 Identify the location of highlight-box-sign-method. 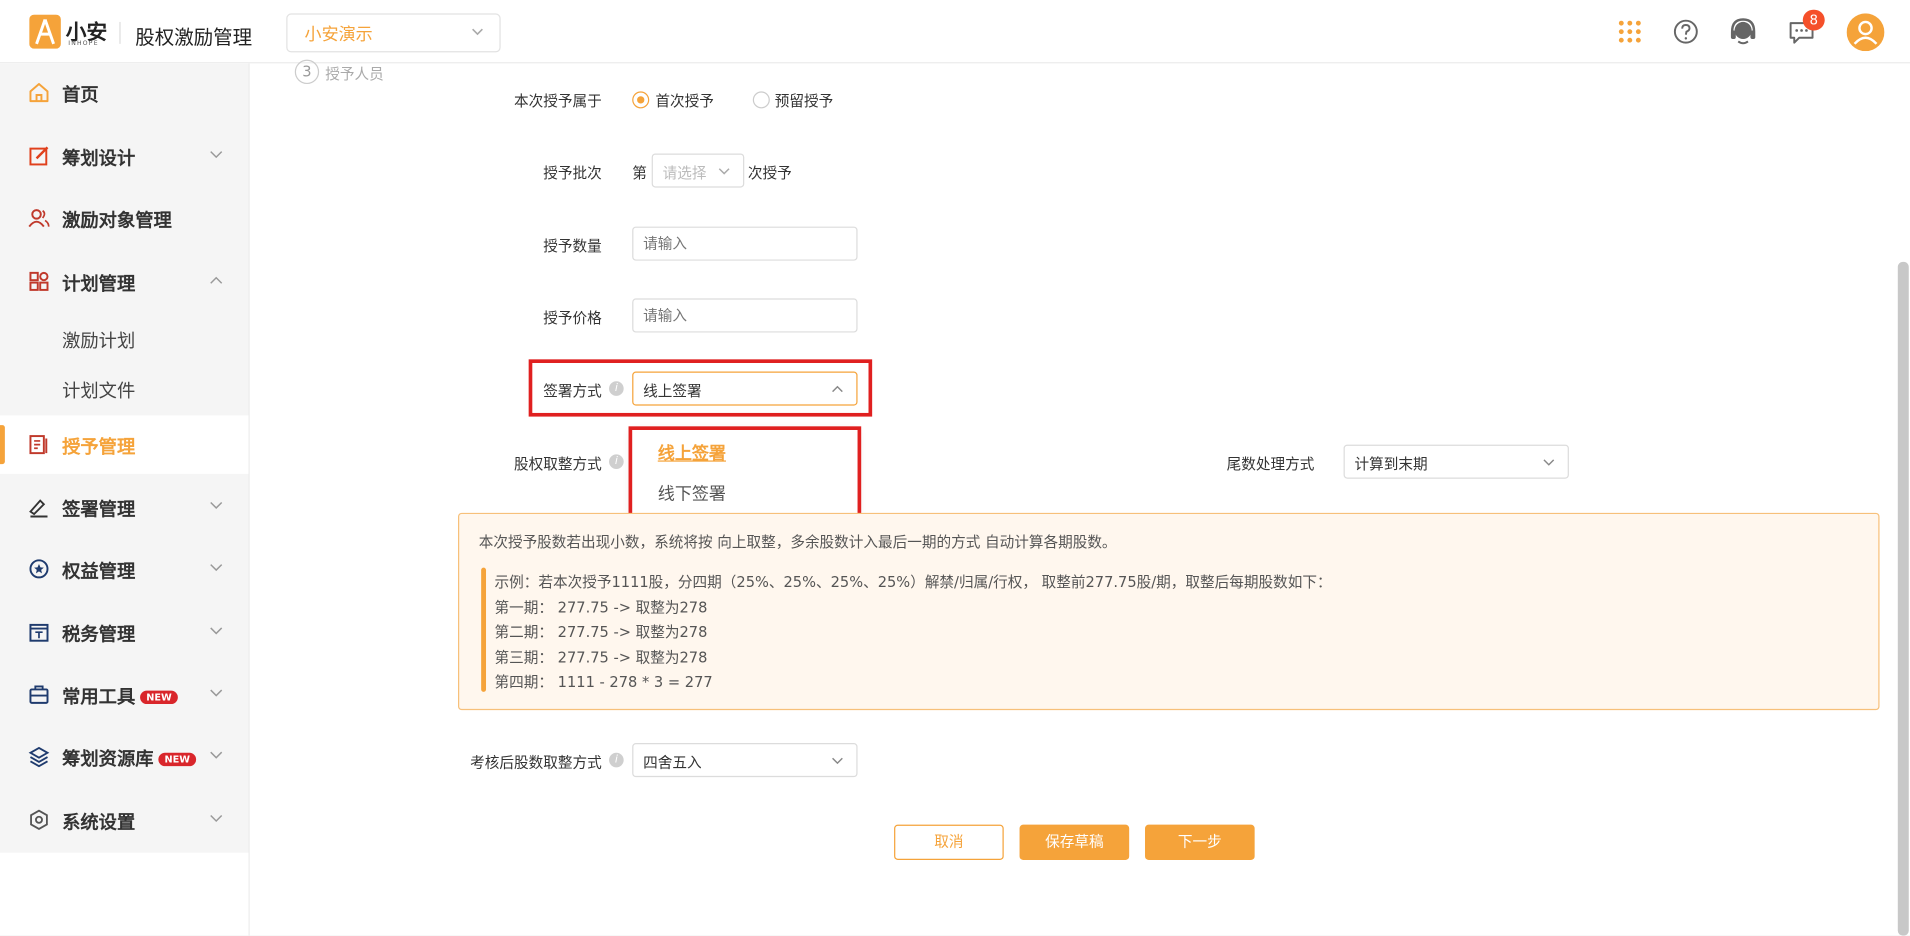
(700, 388).